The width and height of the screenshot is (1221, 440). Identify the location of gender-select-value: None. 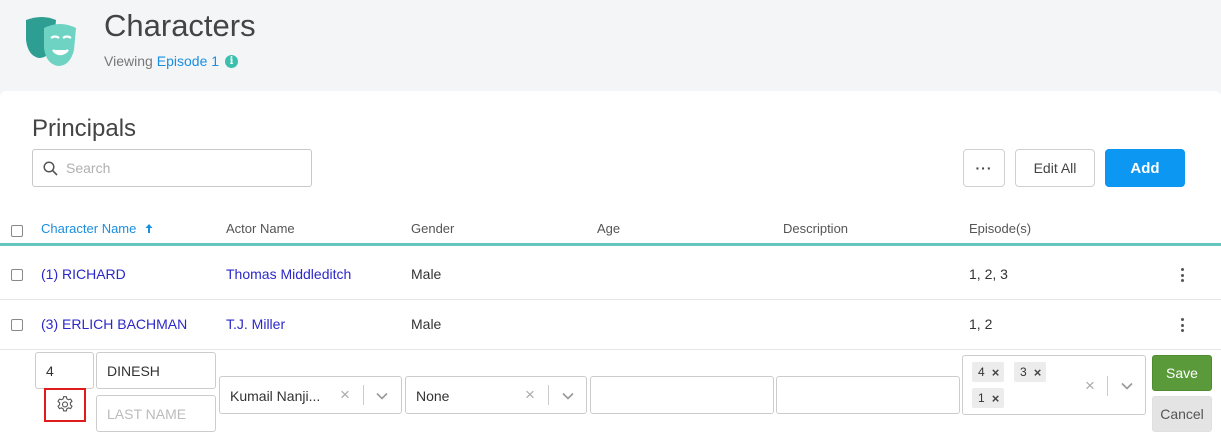
(433, 396).